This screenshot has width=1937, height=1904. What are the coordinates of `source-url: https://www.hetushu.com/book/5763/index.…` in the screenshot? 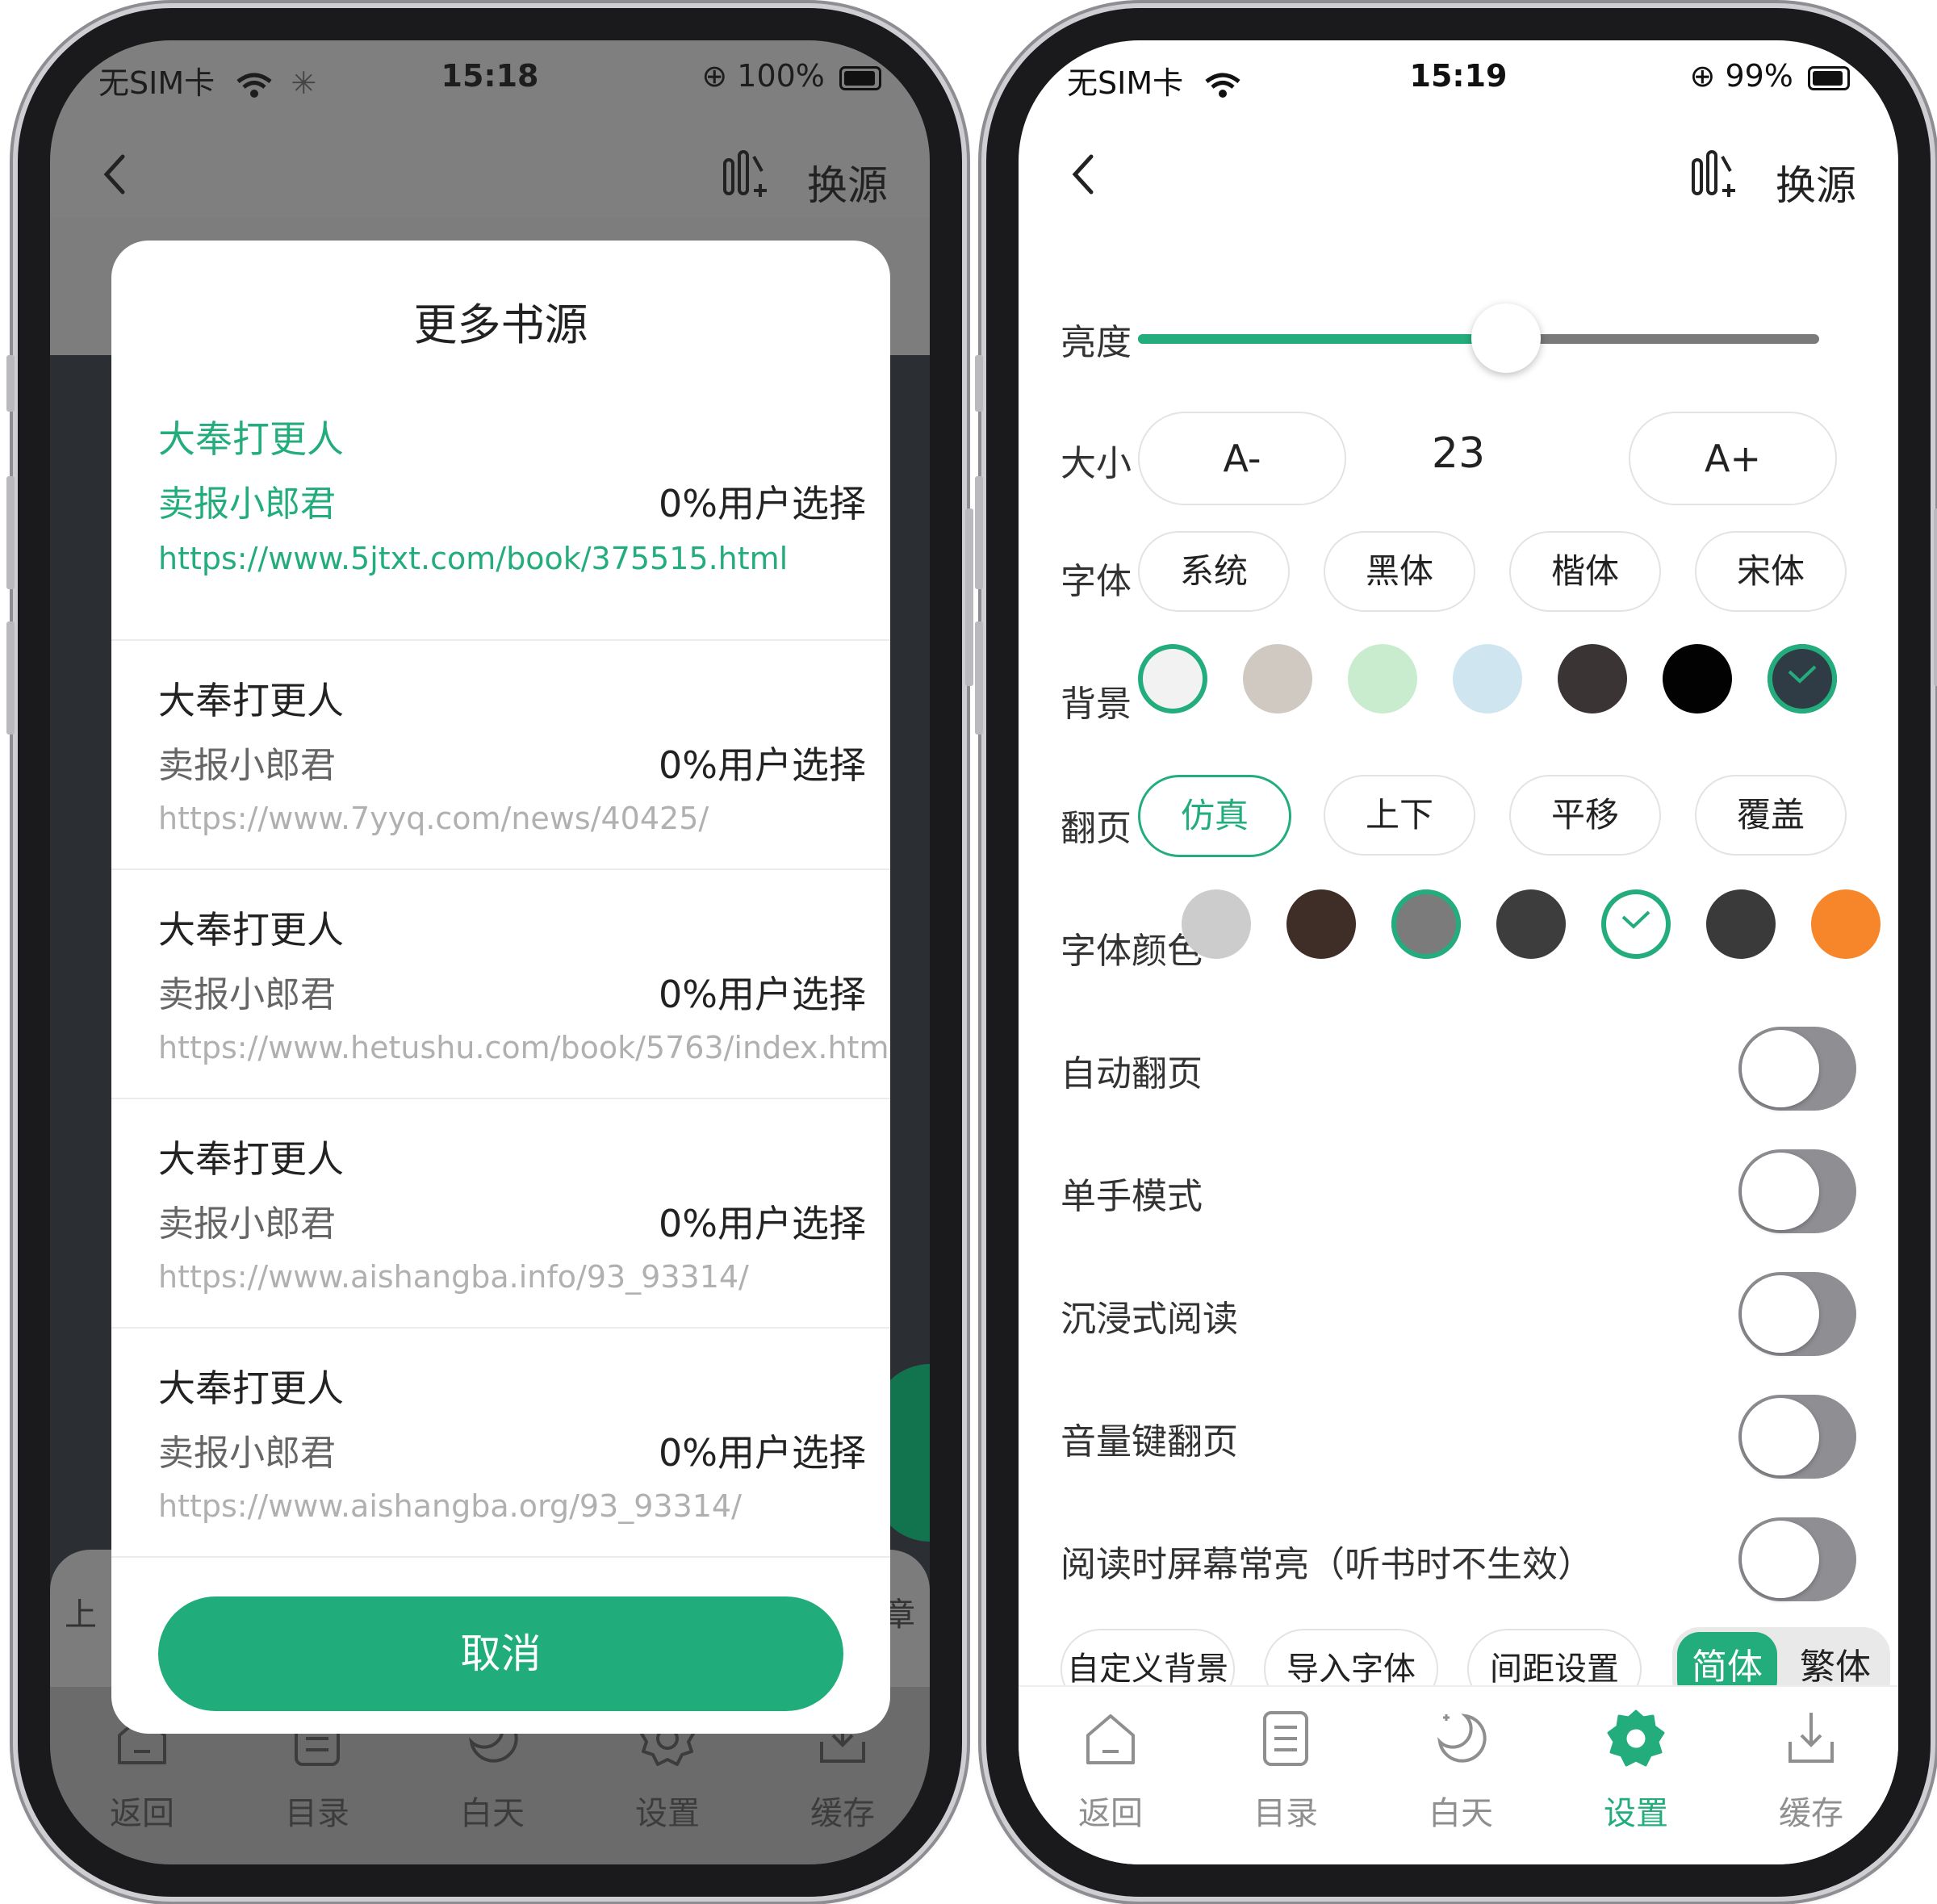 It's located at (524, 1047).